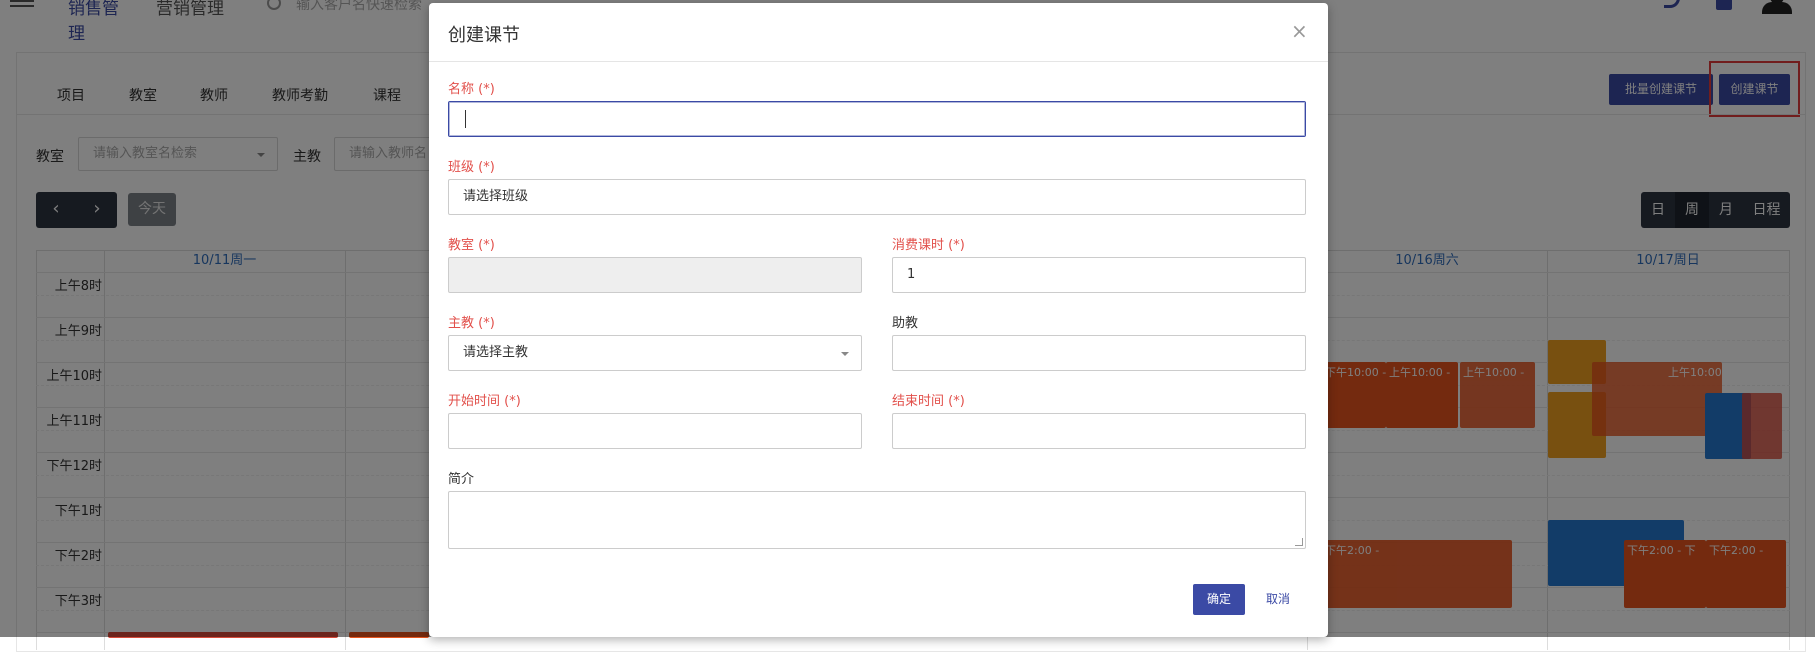  Describe the element at coordinates (1099, 275) in the screenshot. I see `hours-input: 1` at that location.